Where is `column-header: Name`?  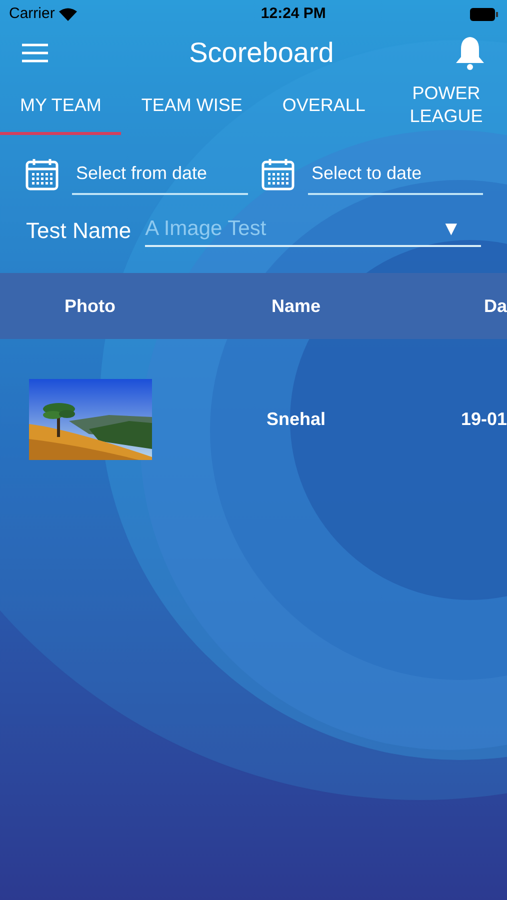 column-header: Name is located at coordinates (296, 306).